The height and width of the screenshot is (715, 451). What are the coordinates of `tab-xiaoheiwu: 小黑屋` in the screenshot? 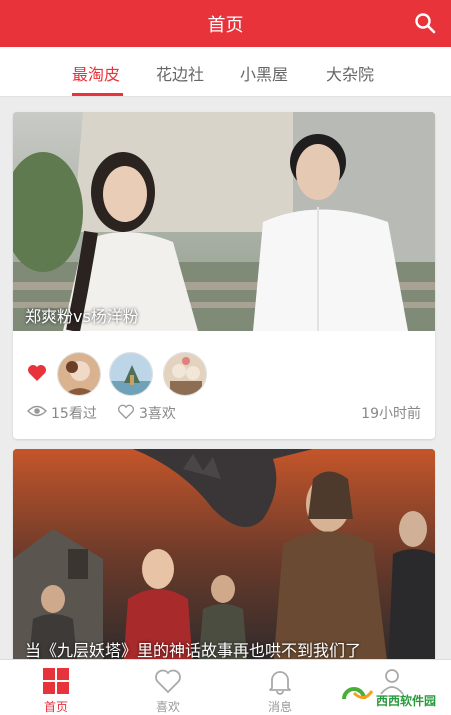 It's located at (264, 73).